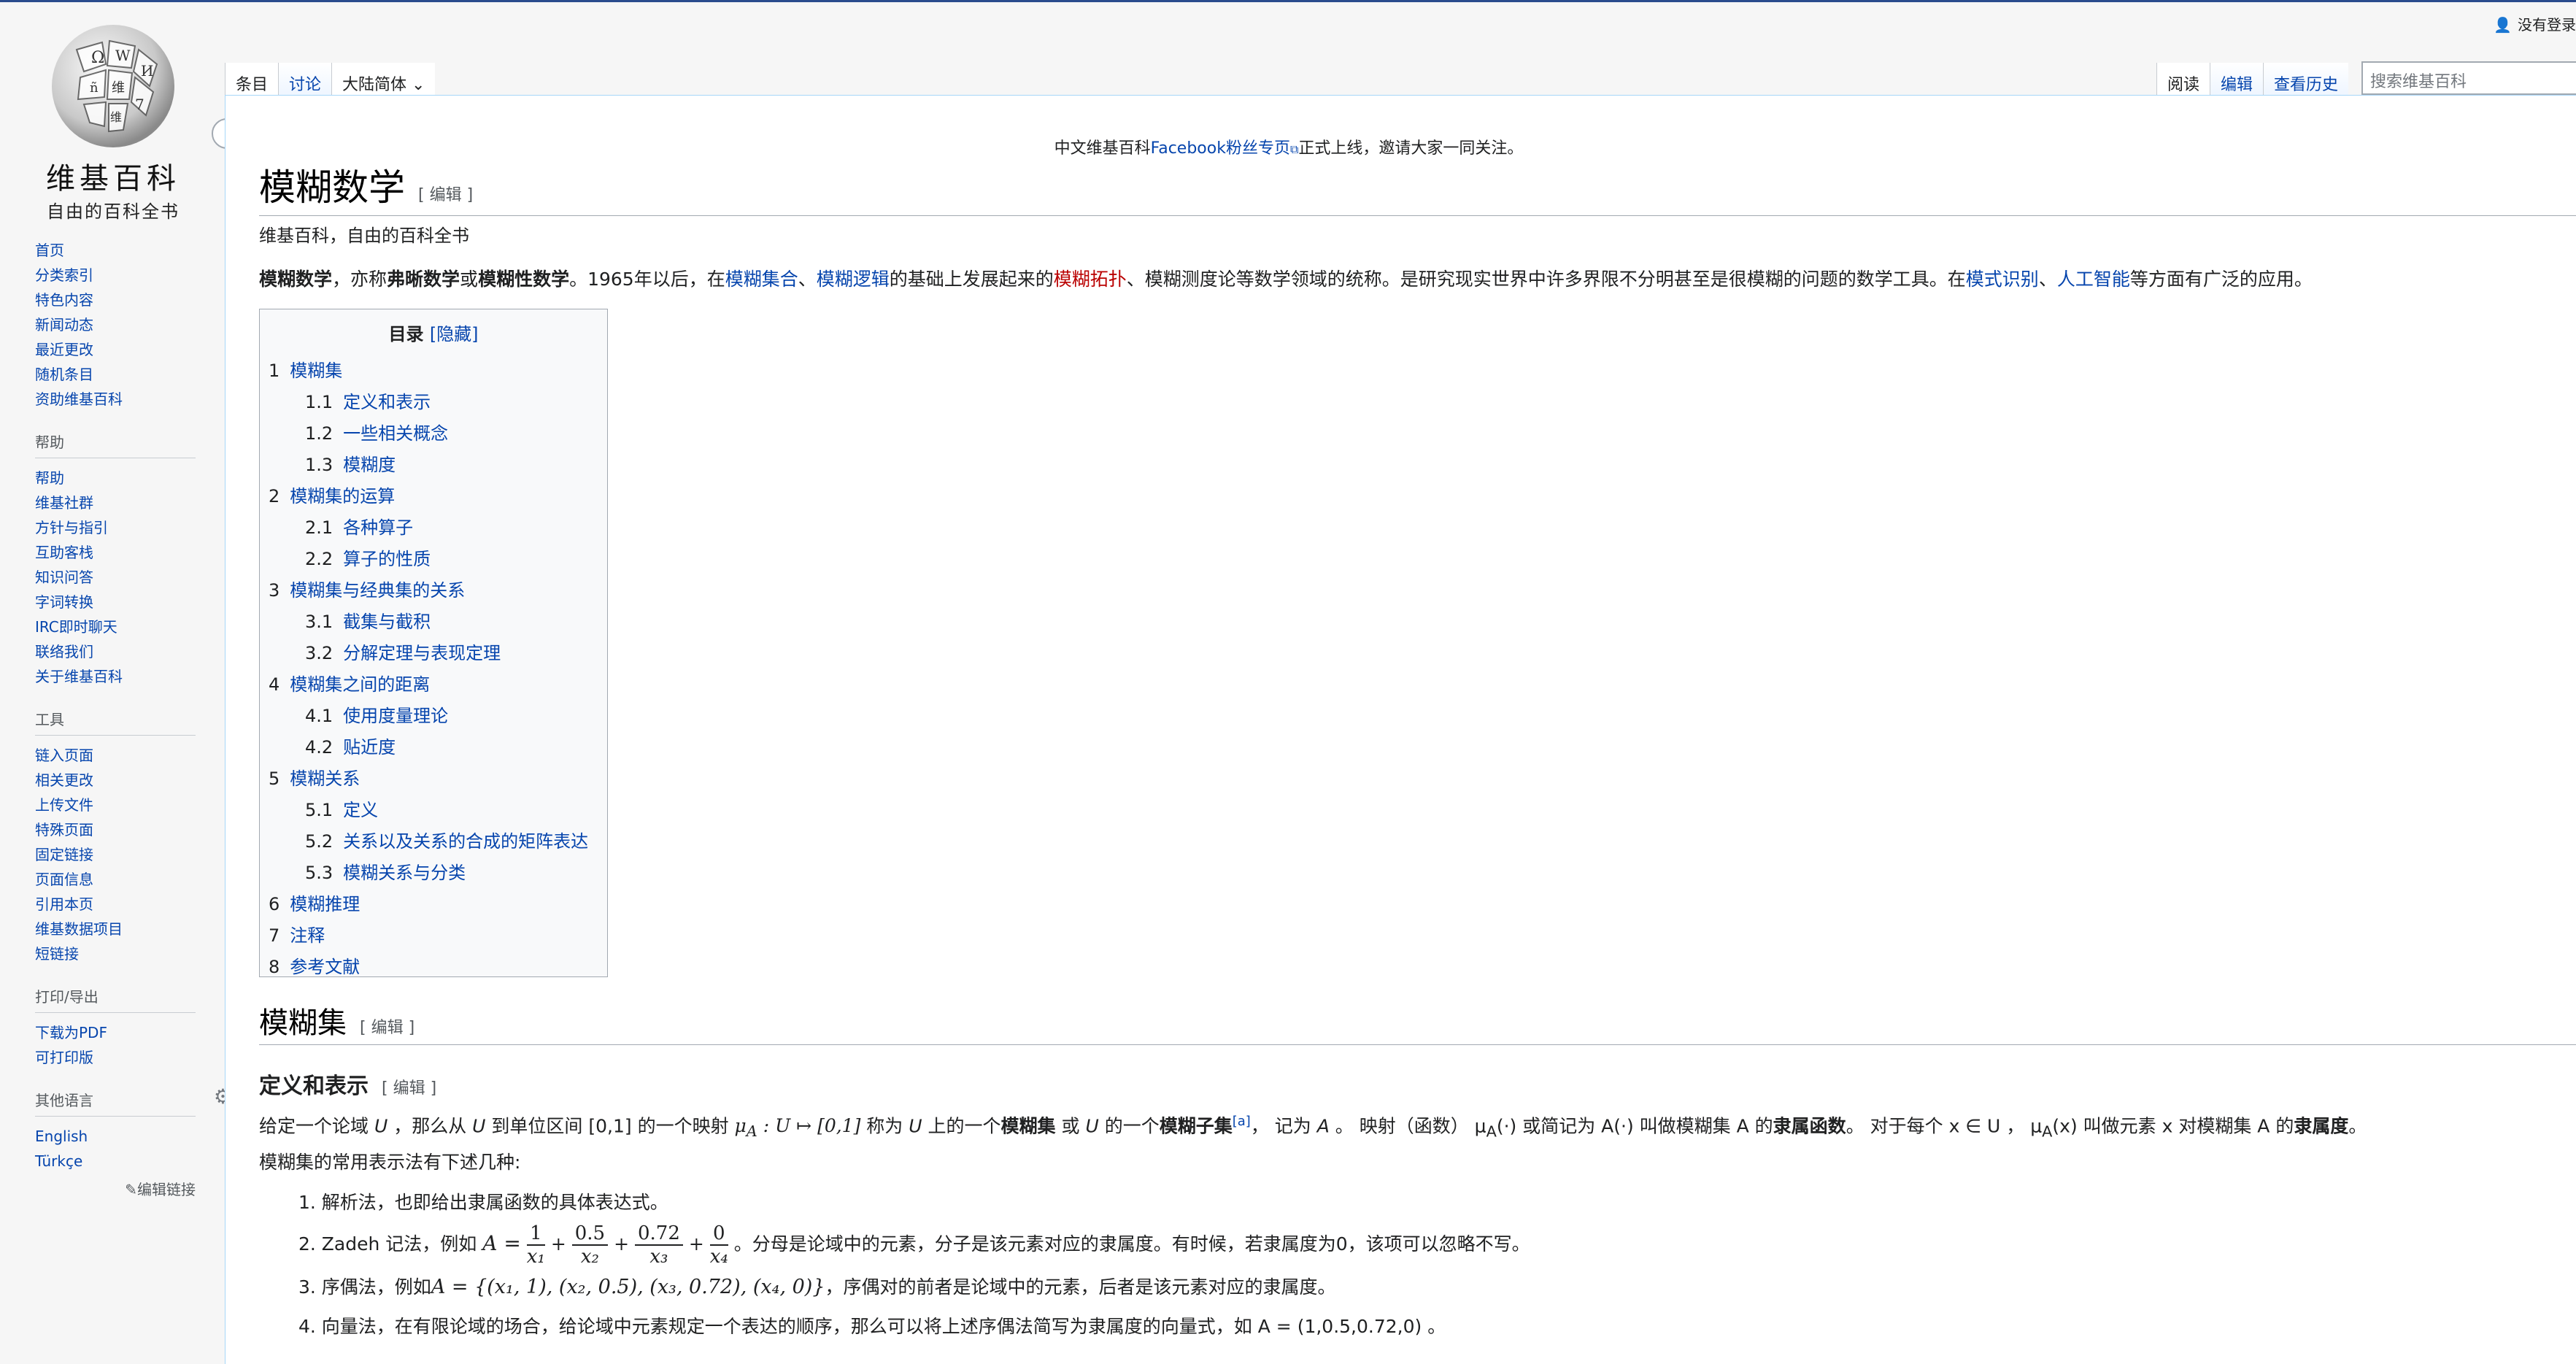 Image resolution: width=2576 pixels, height=1364 pixels. What do you see at coordinates (2002, 279) in the screenshot?
I see `link-pattern-recognition: 模式识别` at bounding box center [2002, 279].